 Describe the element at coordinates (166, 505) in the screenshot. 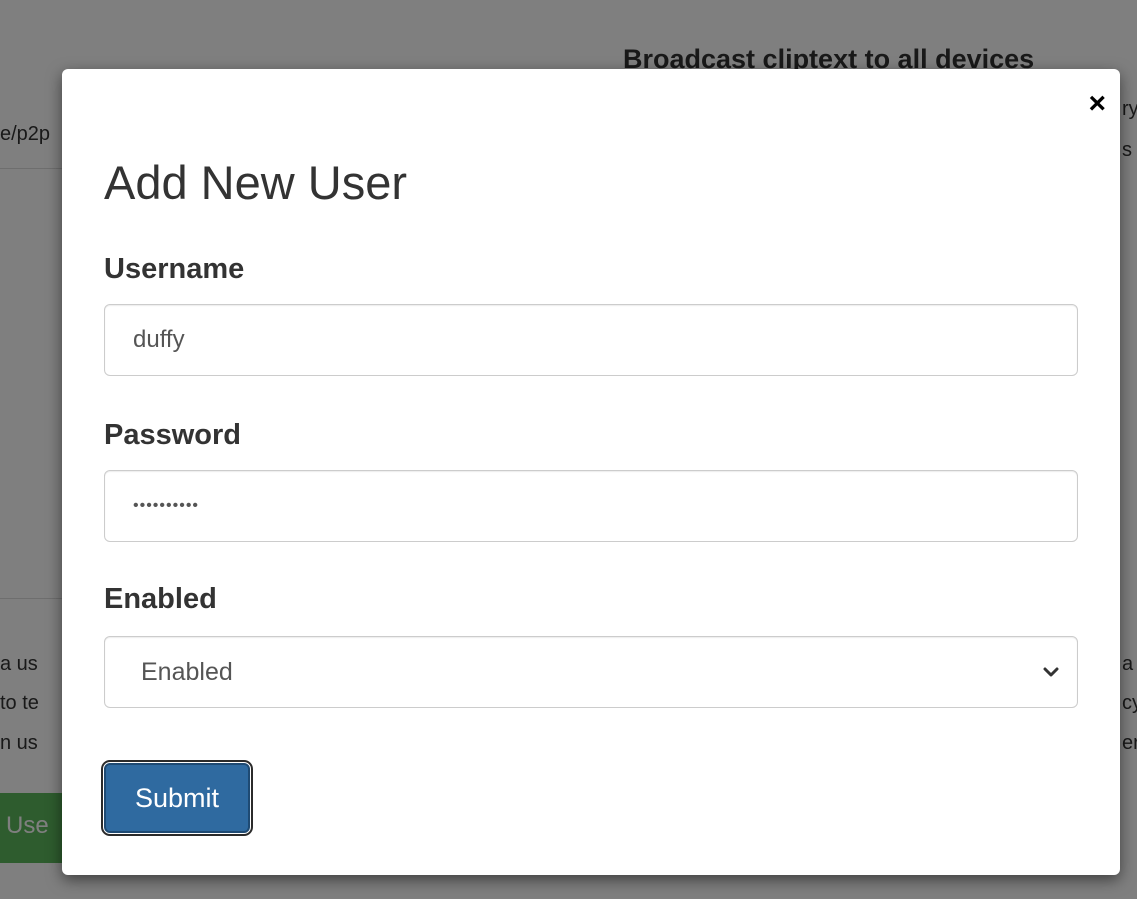

I see `password-masked-value: ••••••••••` at that location.